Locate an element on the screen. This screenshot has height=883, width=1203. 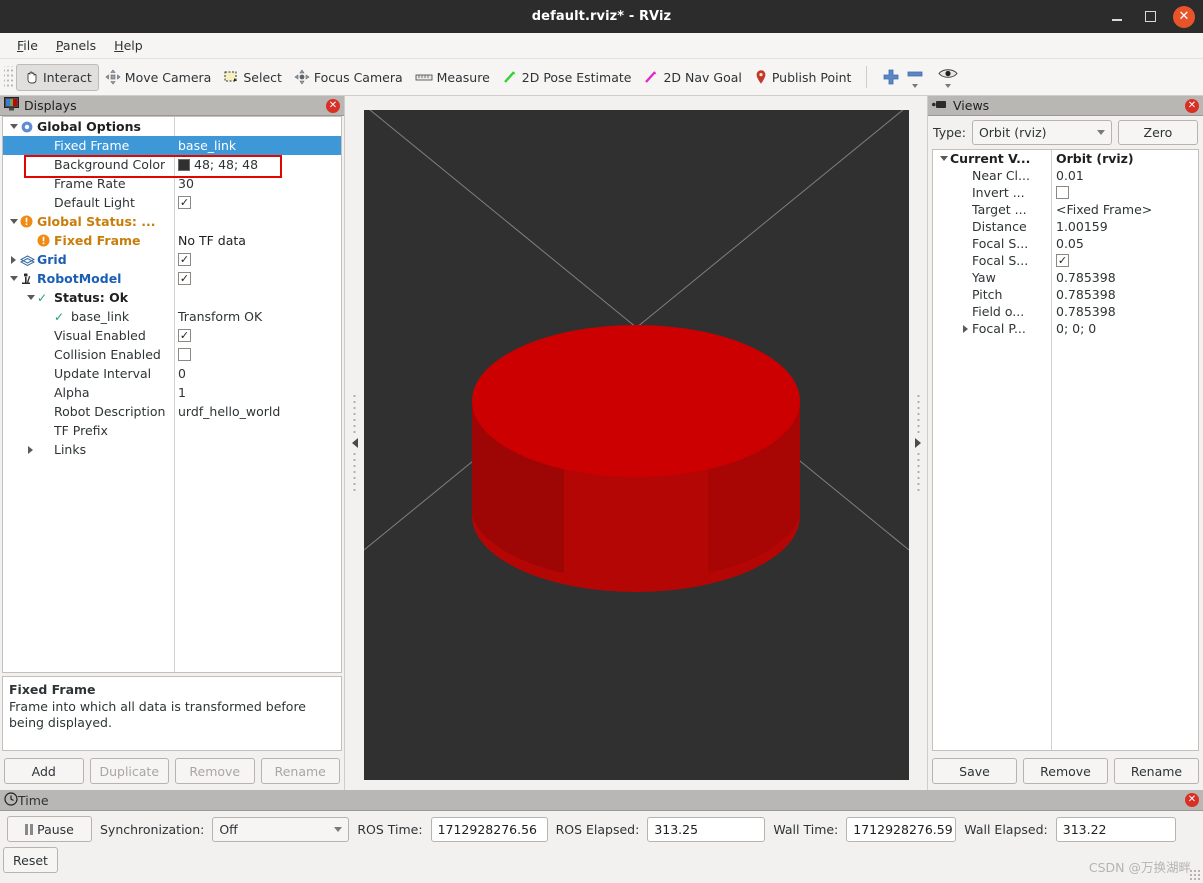
left-splitter is located at coordinates (354, 443).